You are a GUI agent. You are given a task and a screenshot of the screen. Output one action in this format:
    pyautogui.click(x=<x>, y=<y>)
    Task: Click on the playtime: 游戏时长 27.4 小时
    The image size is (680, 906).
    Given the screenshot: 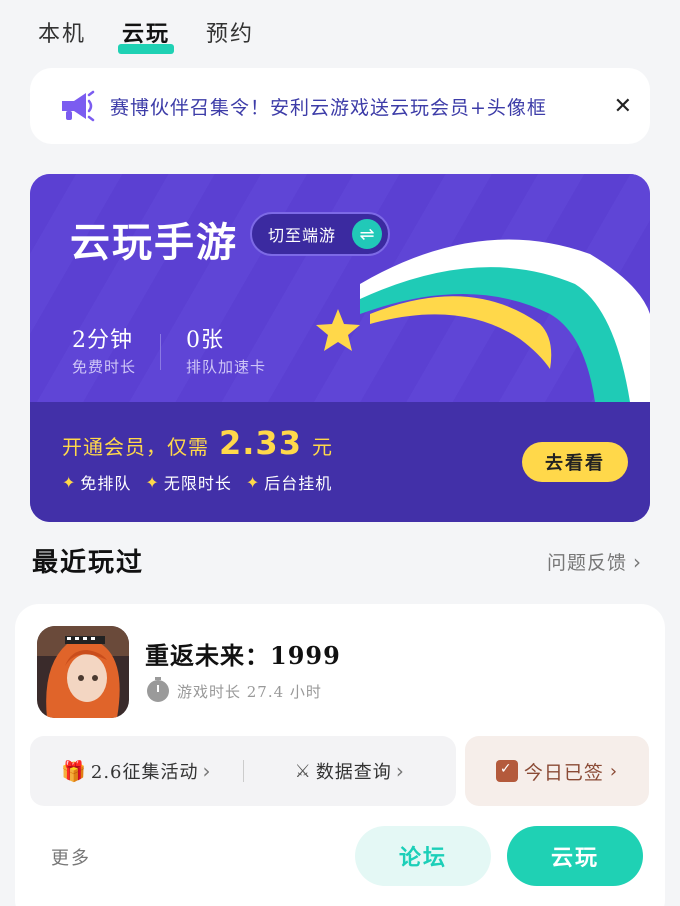 What is the action you would take?
    pyautogui.click(x=234, y=689)
    